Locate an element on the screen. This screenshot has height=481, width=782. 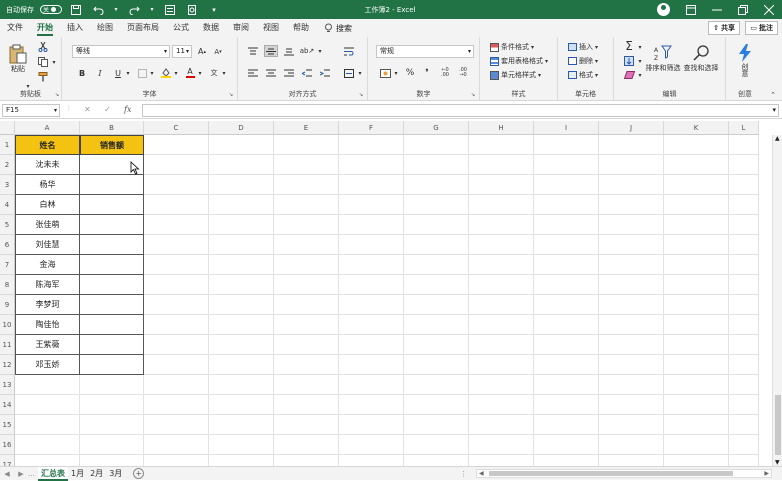
horizontal-scrollbar: ◀ ▶ is located at coordinates (624, 473).